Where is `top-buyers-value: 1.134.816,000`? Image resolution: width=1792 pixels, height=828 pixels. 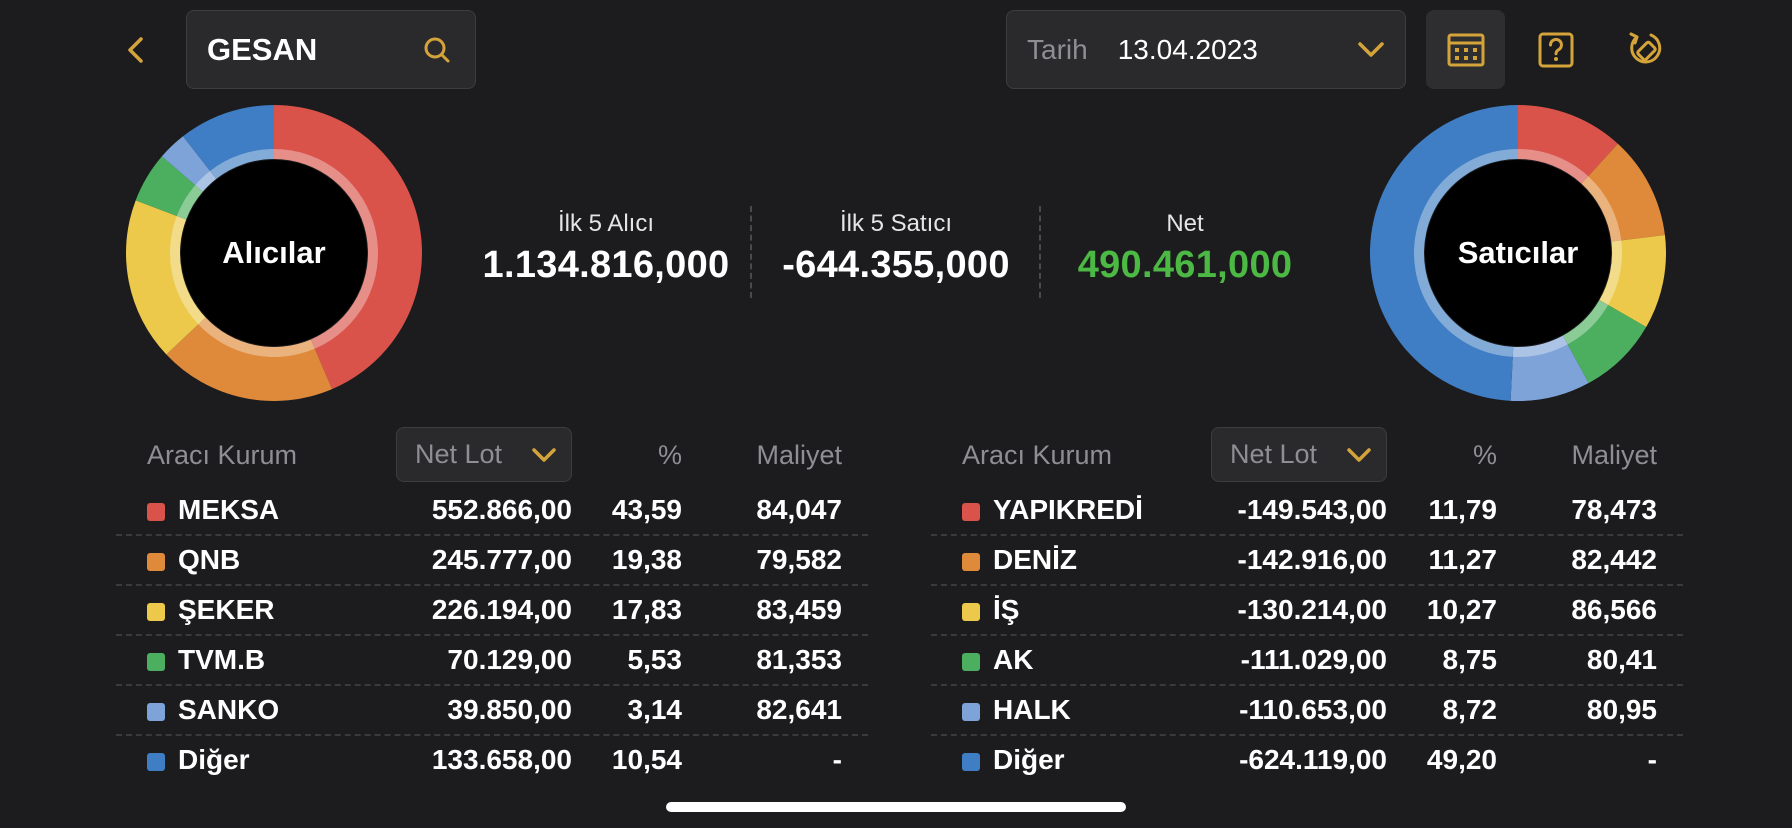 top-buyers-value: 1.134.816,000 is located at coordinates (606, 265).